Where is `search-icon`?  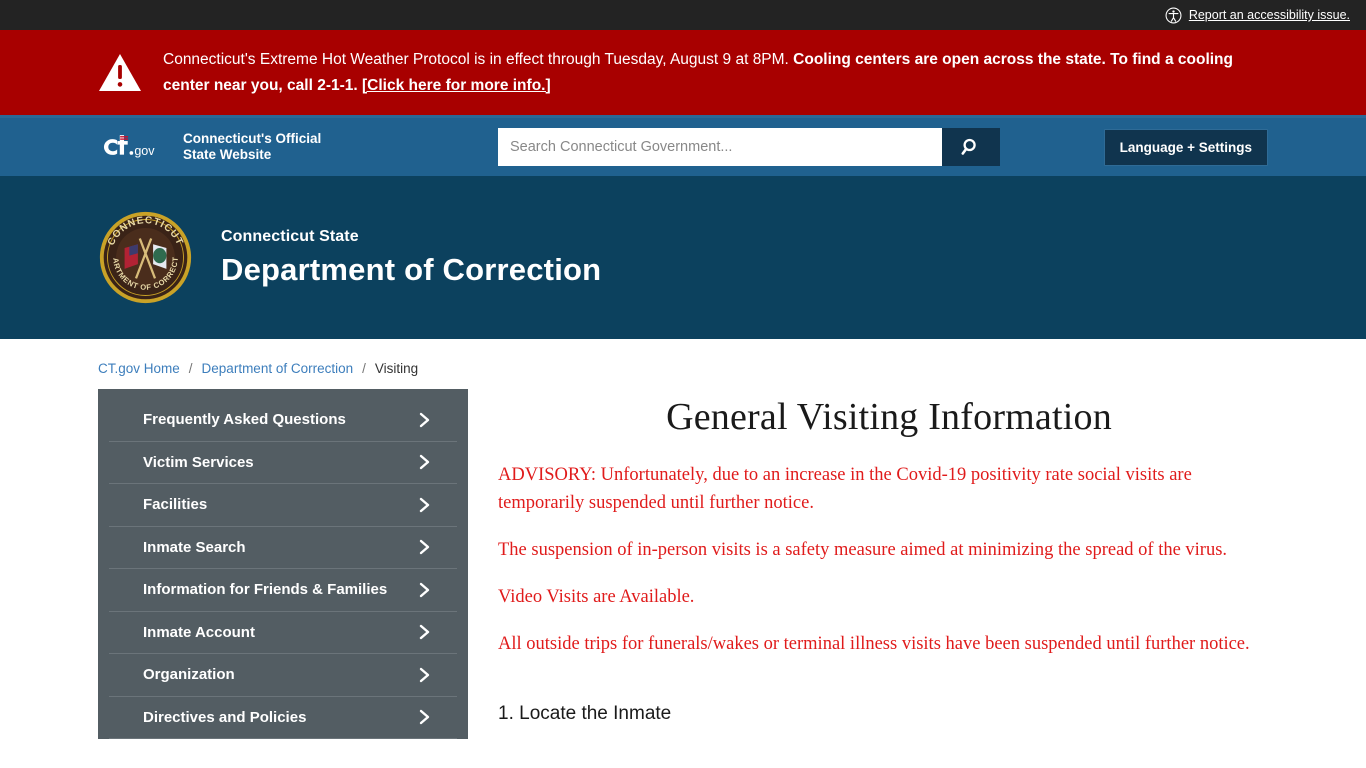
search-icon is located at coordinates (968, 146).